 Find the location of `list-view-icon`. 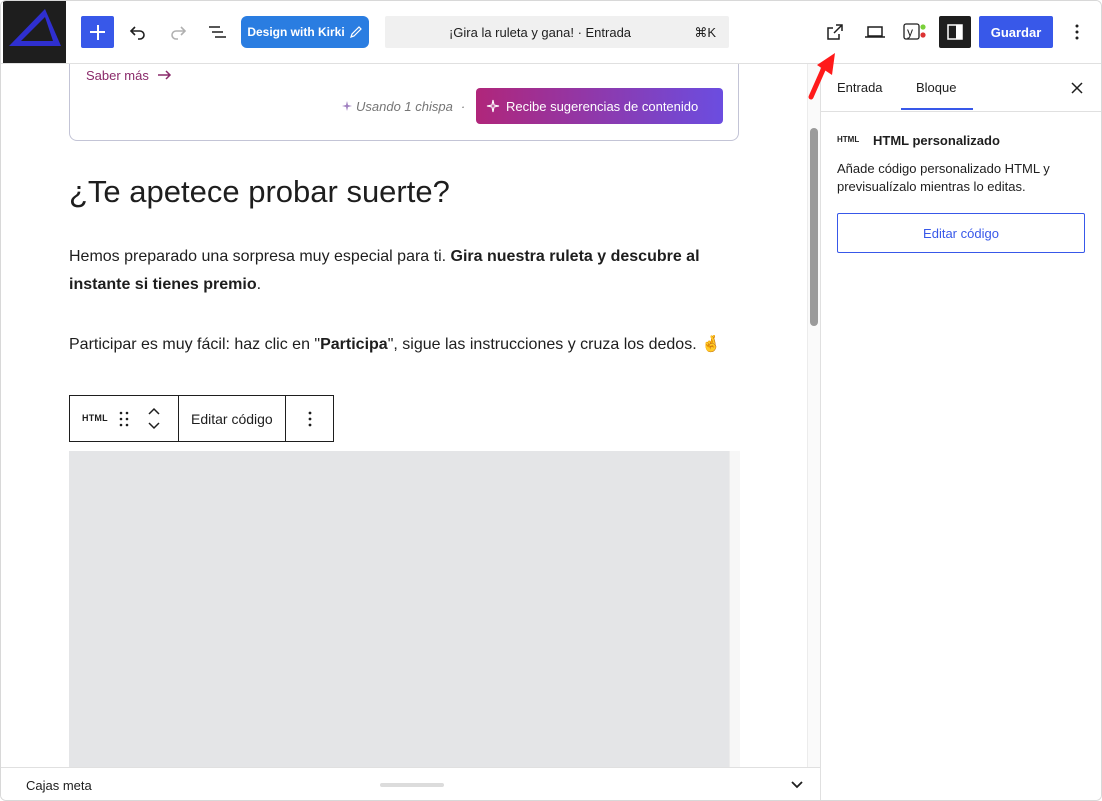

list-view-icon is located at coordinates (217, 32).